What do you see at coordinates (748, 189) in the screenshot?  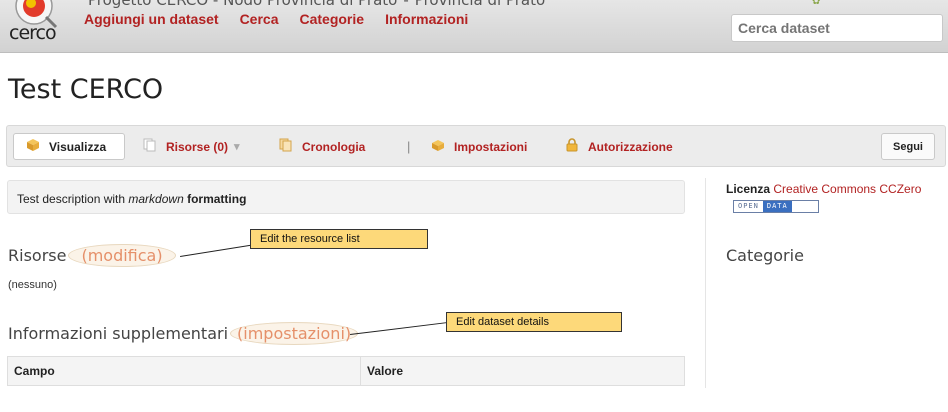 I see `license-label: Licenza` at bounding box center [748, 189].